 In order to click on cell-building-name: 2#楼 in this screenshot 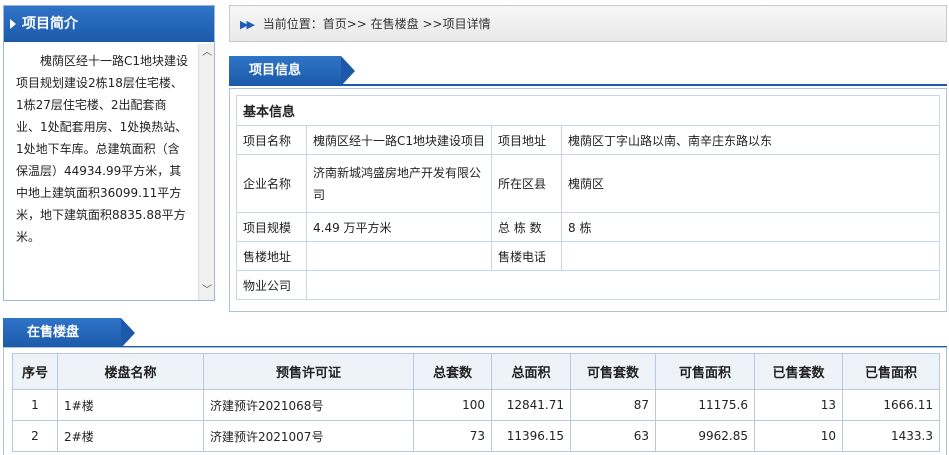, I will do `click(130, 436)`.